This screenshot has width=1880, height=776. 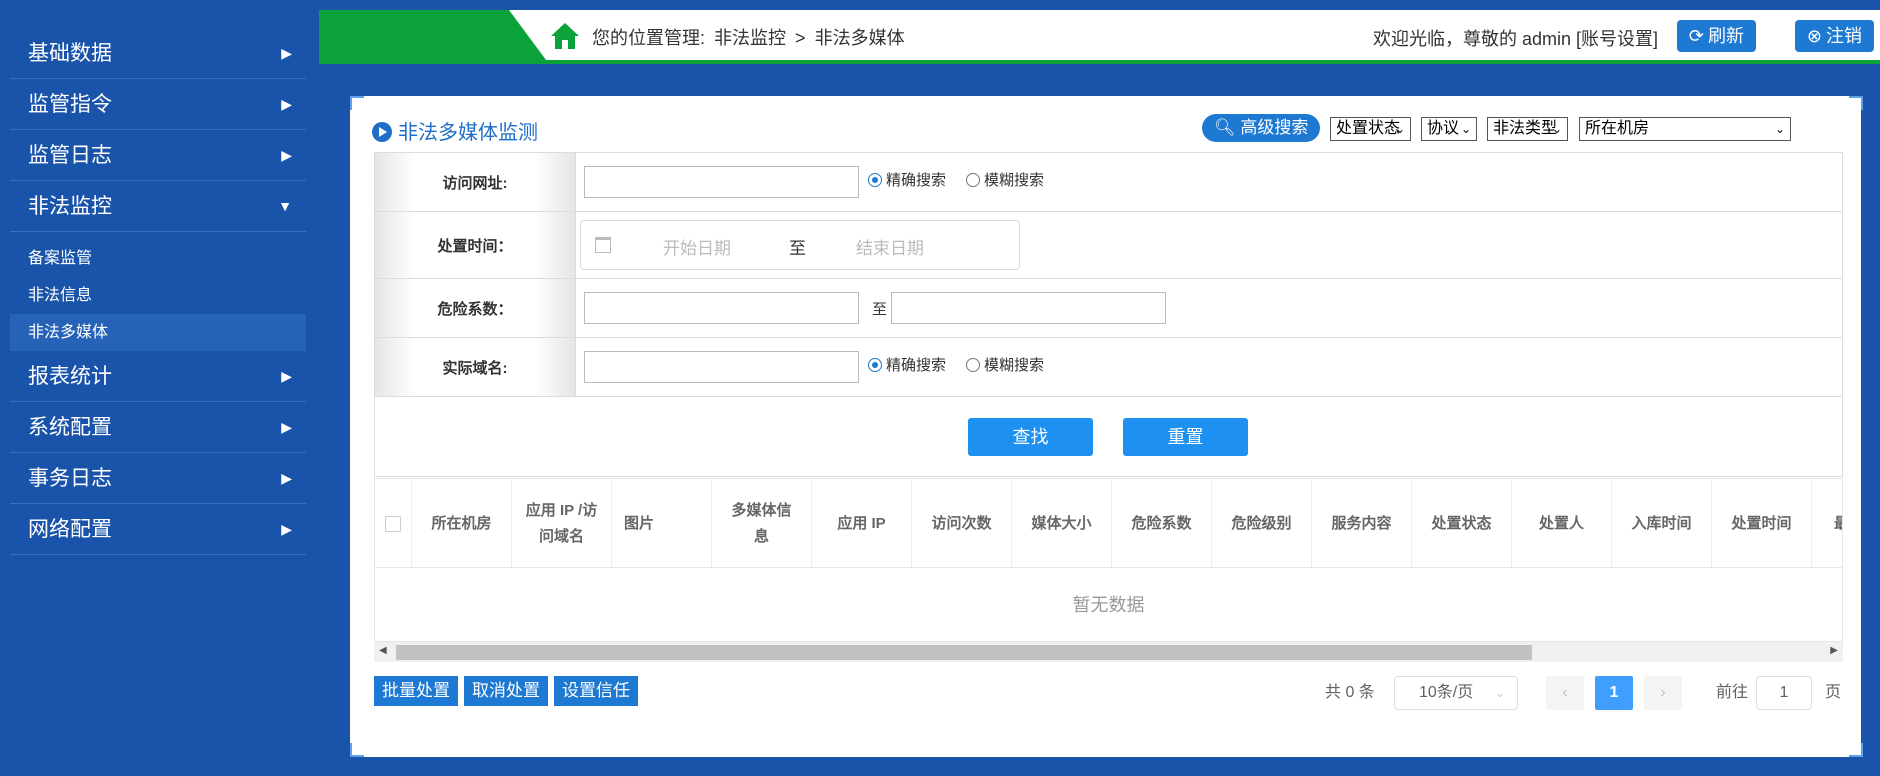 What do you see at coordinates (797, 248) in the screenshot?
I see `date-range-separator: 至` at bounding box center [797, 248].